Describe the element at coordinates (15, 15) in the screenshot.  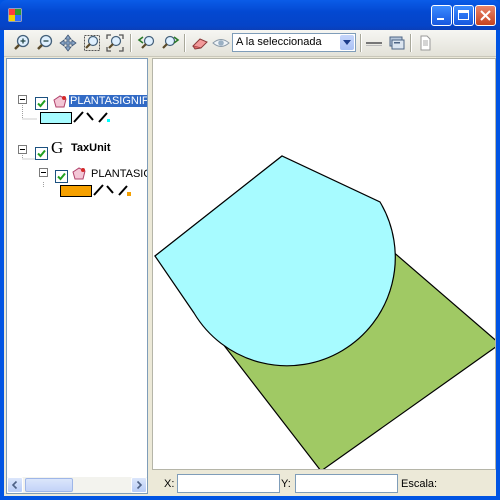
I see `app-window-icon` at that location.